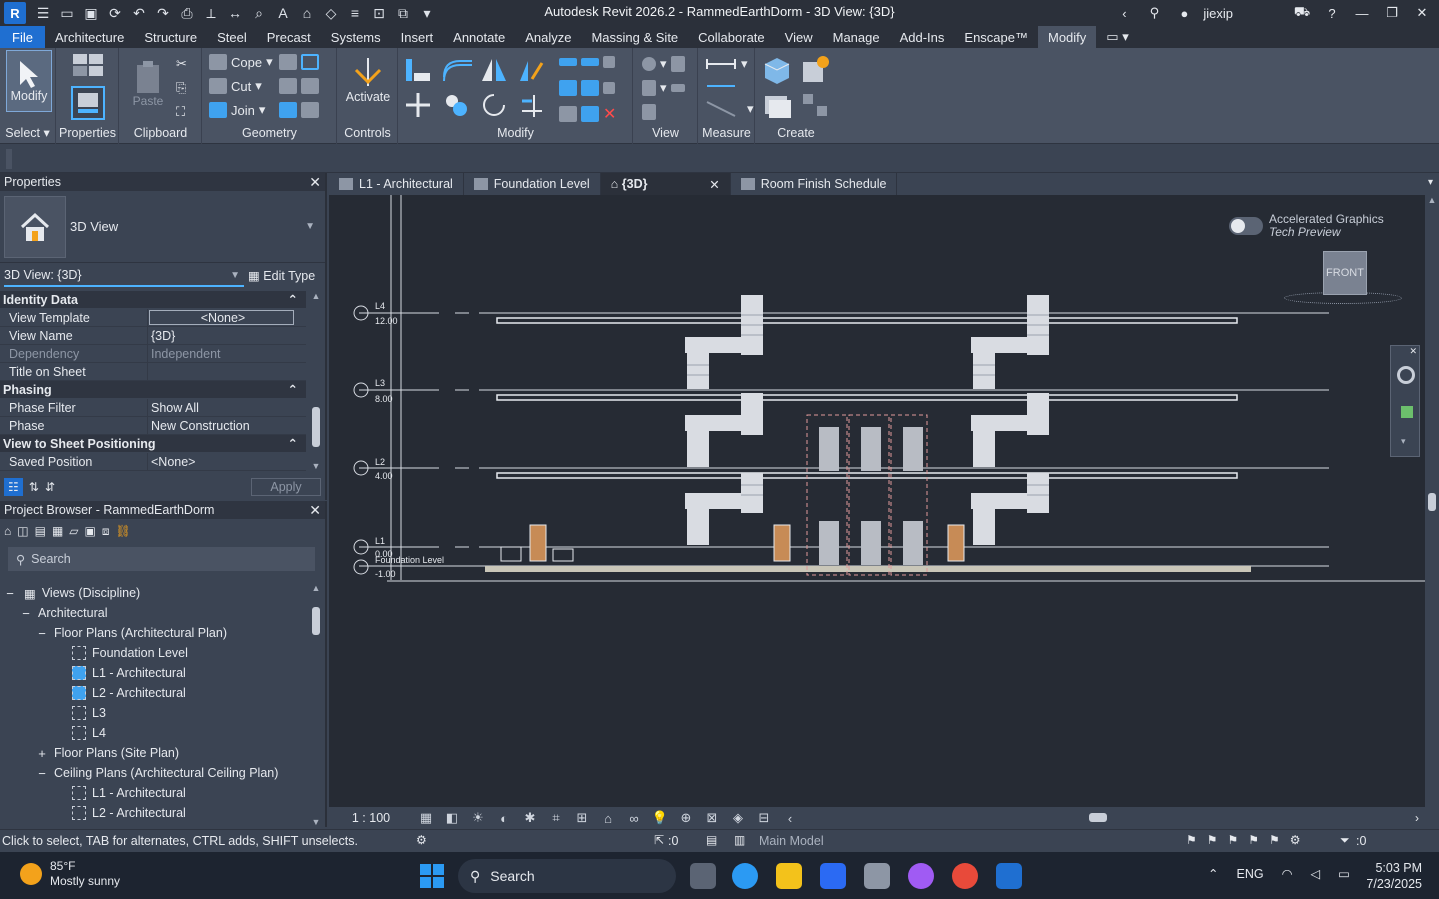 Image resolution: width=1439 pixels, height=899 pixels. I want to click on tab-annotate: Annotate, so click(479, 37).